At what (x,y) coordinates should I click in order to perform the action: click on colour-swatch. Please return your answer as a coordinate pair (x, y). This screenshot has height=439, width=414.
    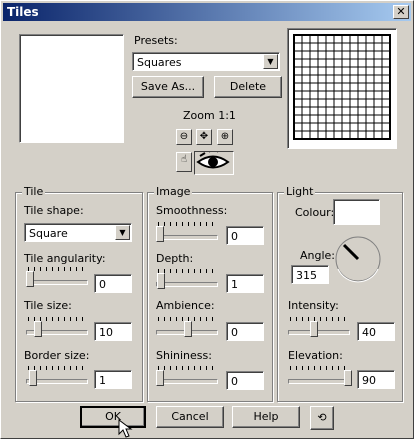
    Looking at the image, I should click on (356, 212).